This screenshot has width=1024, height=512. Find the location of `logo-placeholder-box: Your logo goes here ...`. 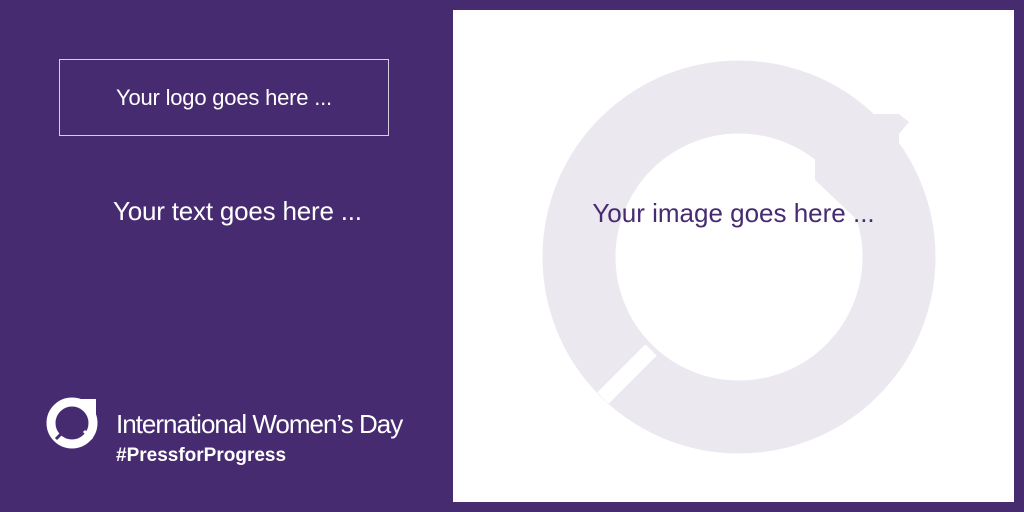

logo-placeholder-box: Your logo goes here ... is located at coordinates (224, 97).